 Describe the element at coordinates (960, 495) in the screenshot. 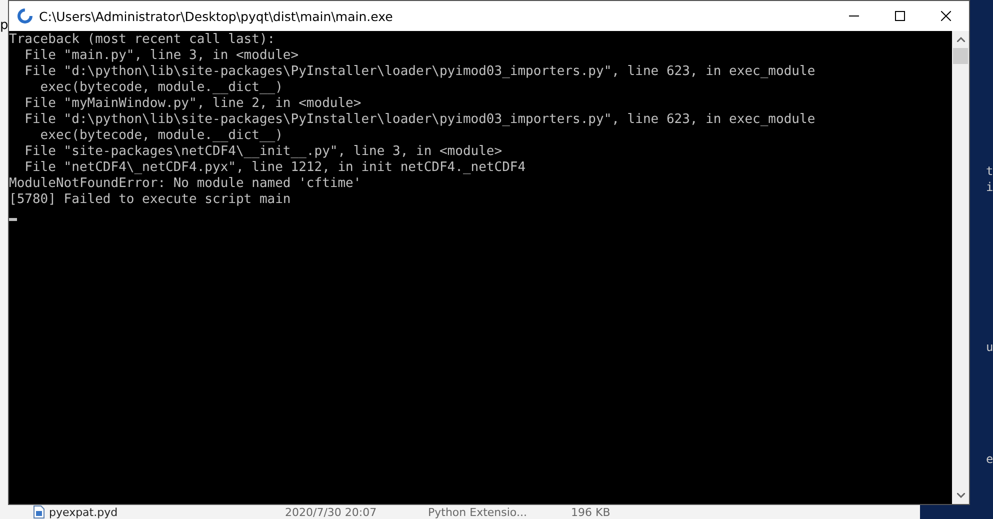

I see `scroll-down-icon` at that location.